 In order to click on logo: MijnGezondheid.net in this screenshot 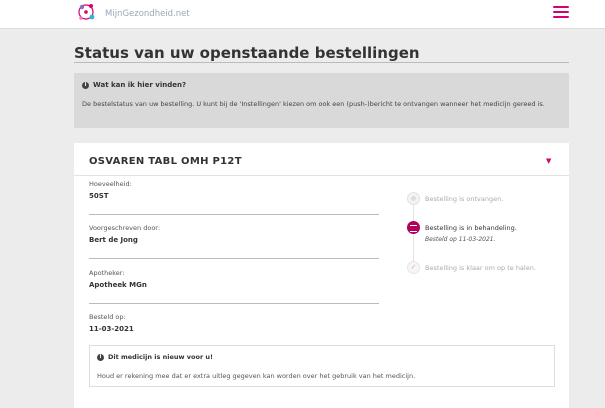, I will do `click(133, 14)`.